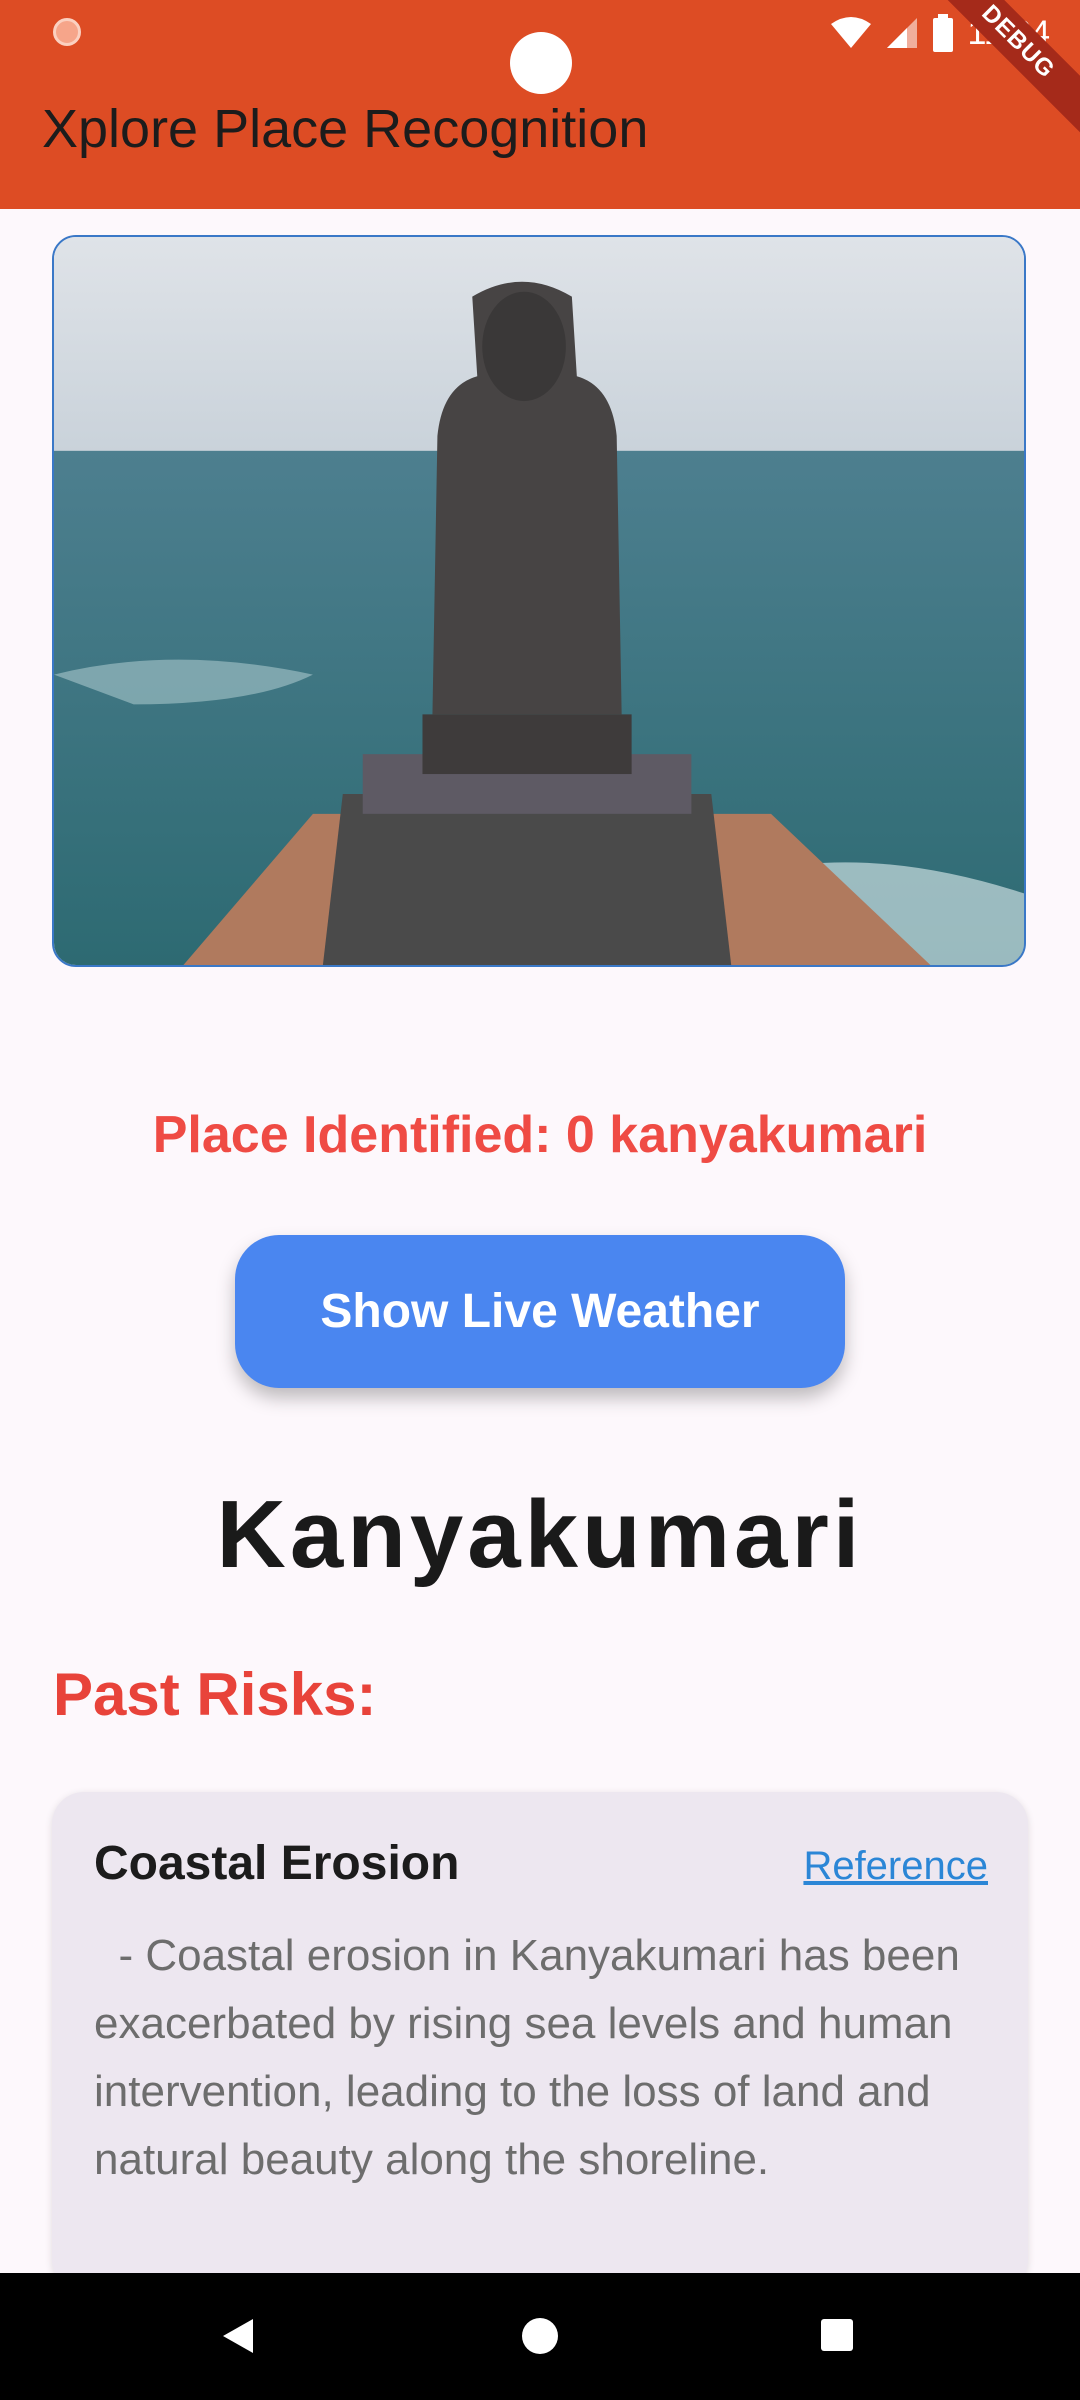  I want to click on battery-icon, so click(943, 33).